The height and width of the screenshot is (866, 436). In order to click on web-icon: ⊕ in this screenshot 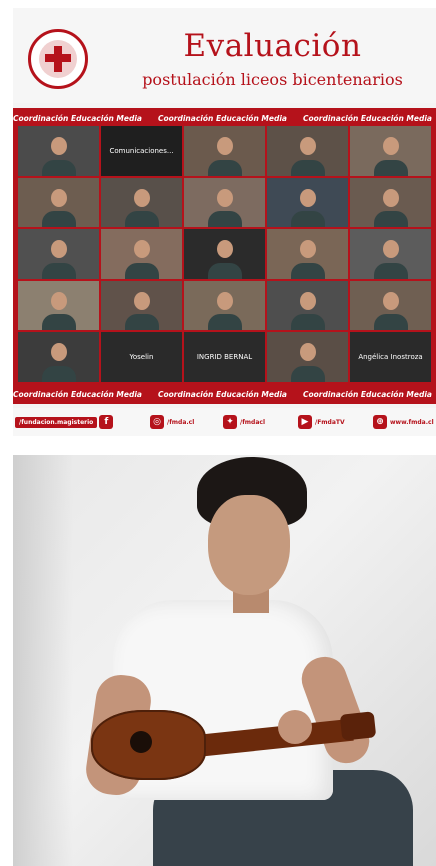, I will do `click(380, 422)`.